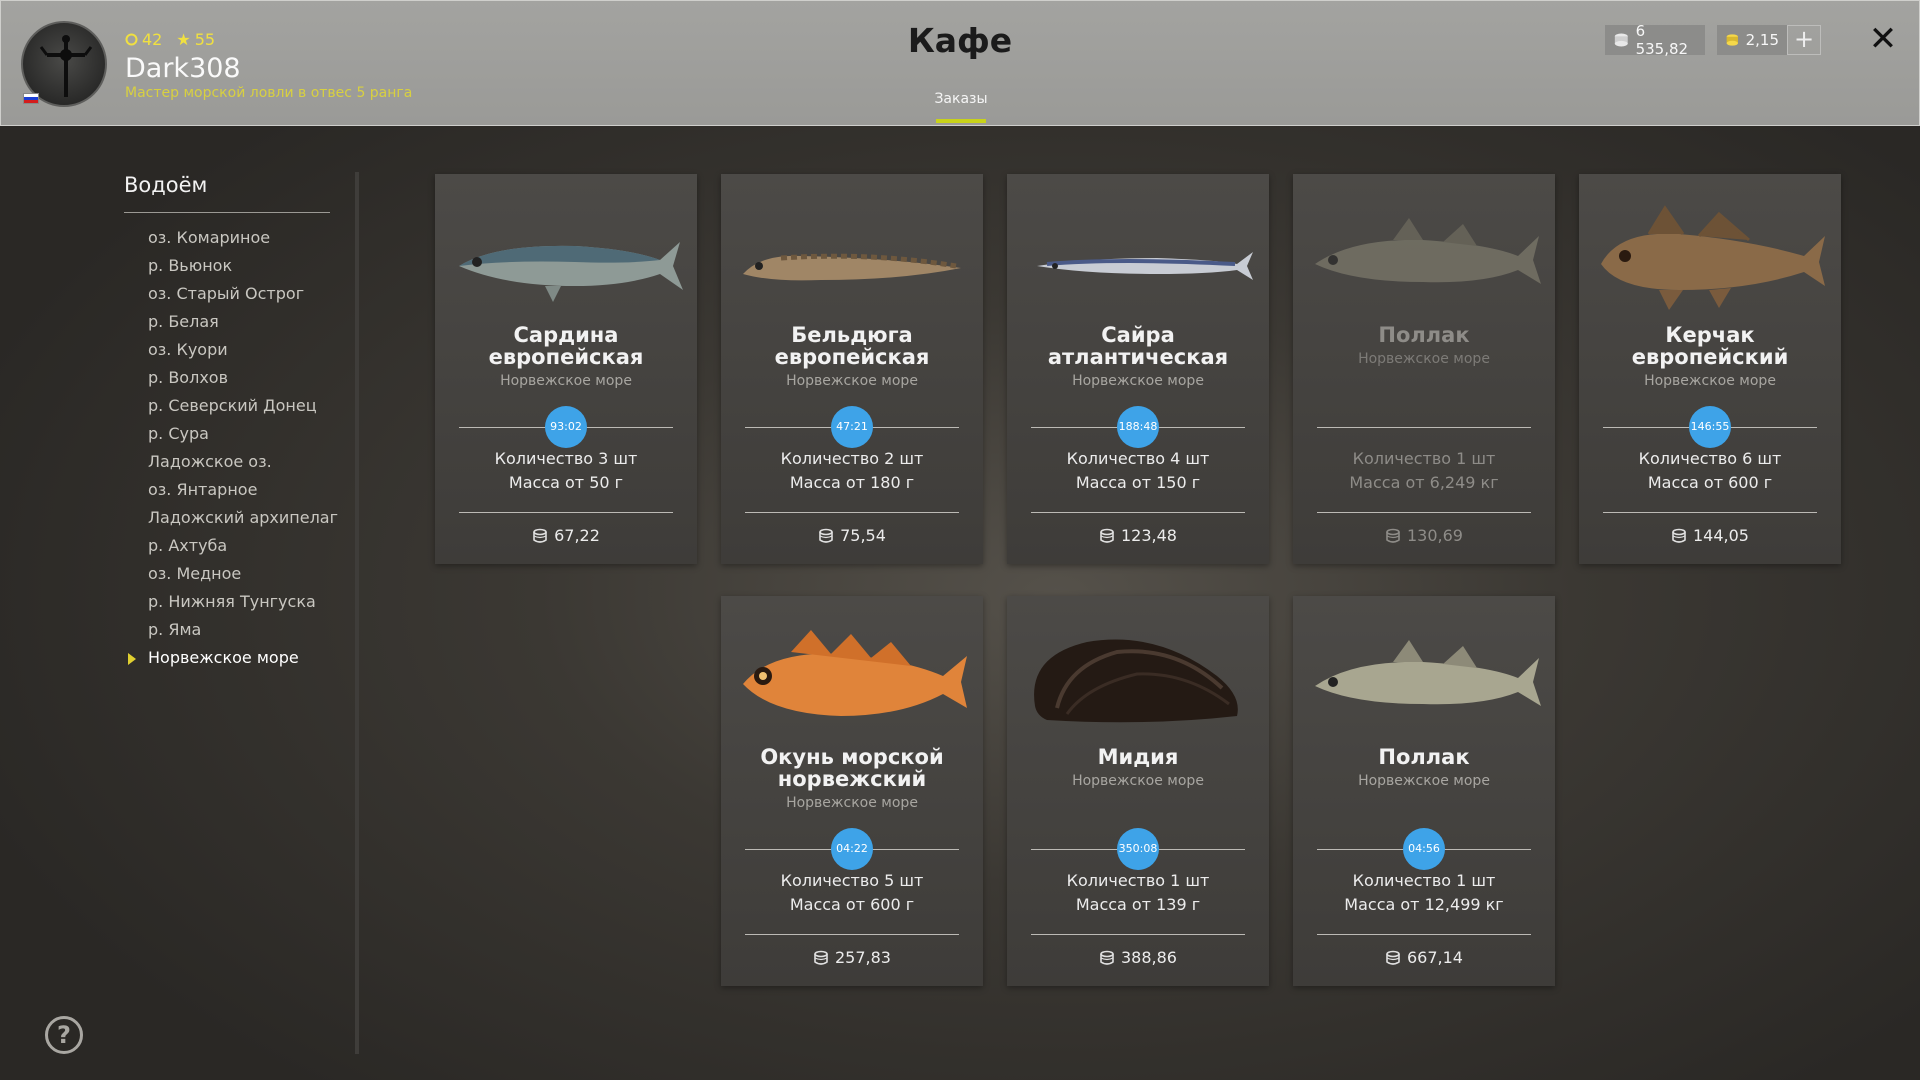  Describe the element at coordinates (243, 492) in the screenshot. I see `sidebar-item-yantarnoe: оз. Янтарное` at that location.